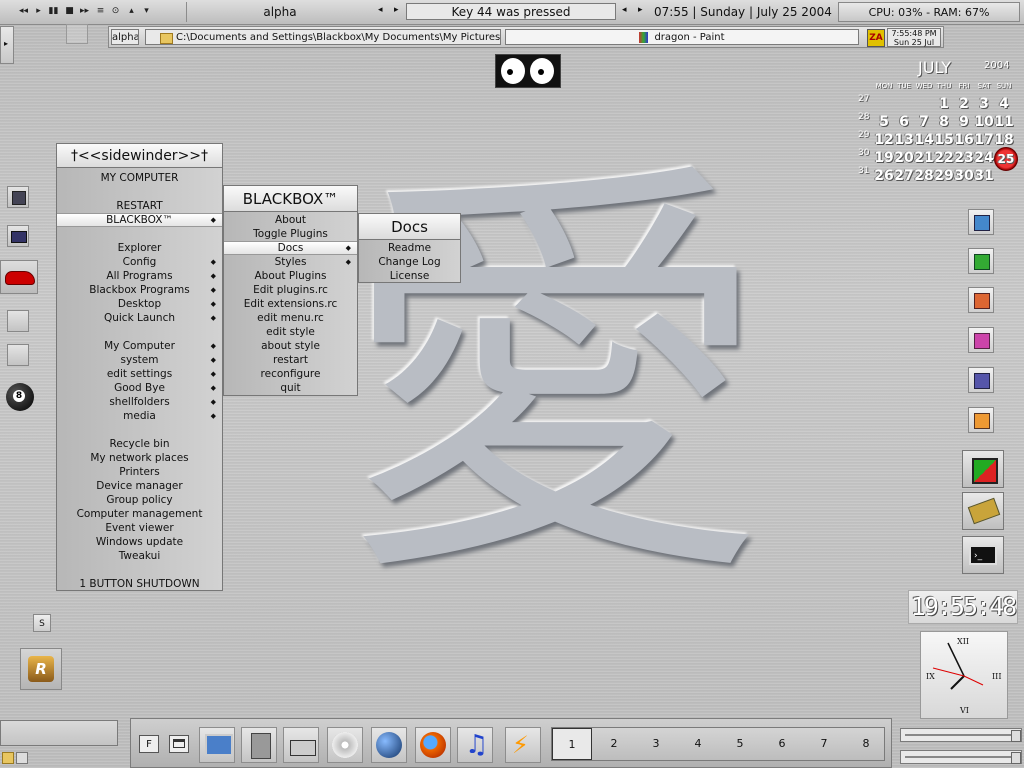  Describe the element at coordinates (290, 248) in the screenshot. I see `menu-item: Docs ◆` at that location.